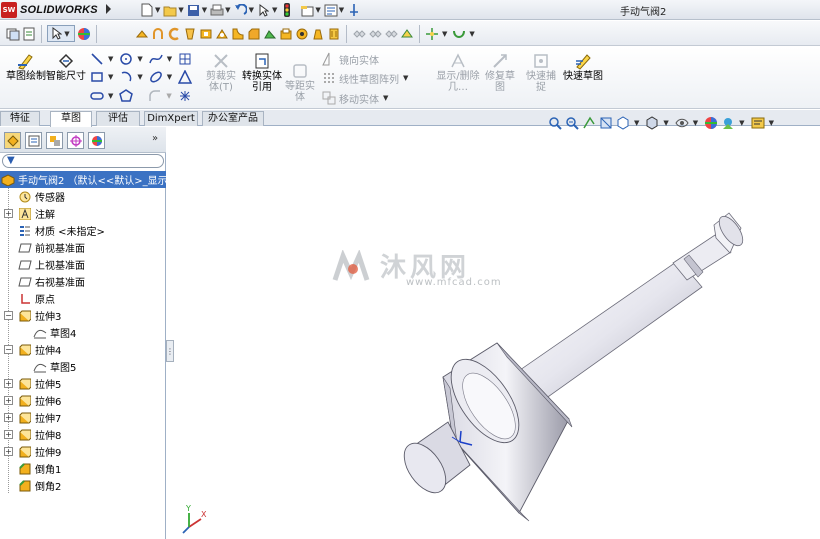 This screenshot has width=820, height=539. Describe the element at coordinates (741, 123) in the screenshot. I see `scene-dropdown-arrow: ▼` at that location.